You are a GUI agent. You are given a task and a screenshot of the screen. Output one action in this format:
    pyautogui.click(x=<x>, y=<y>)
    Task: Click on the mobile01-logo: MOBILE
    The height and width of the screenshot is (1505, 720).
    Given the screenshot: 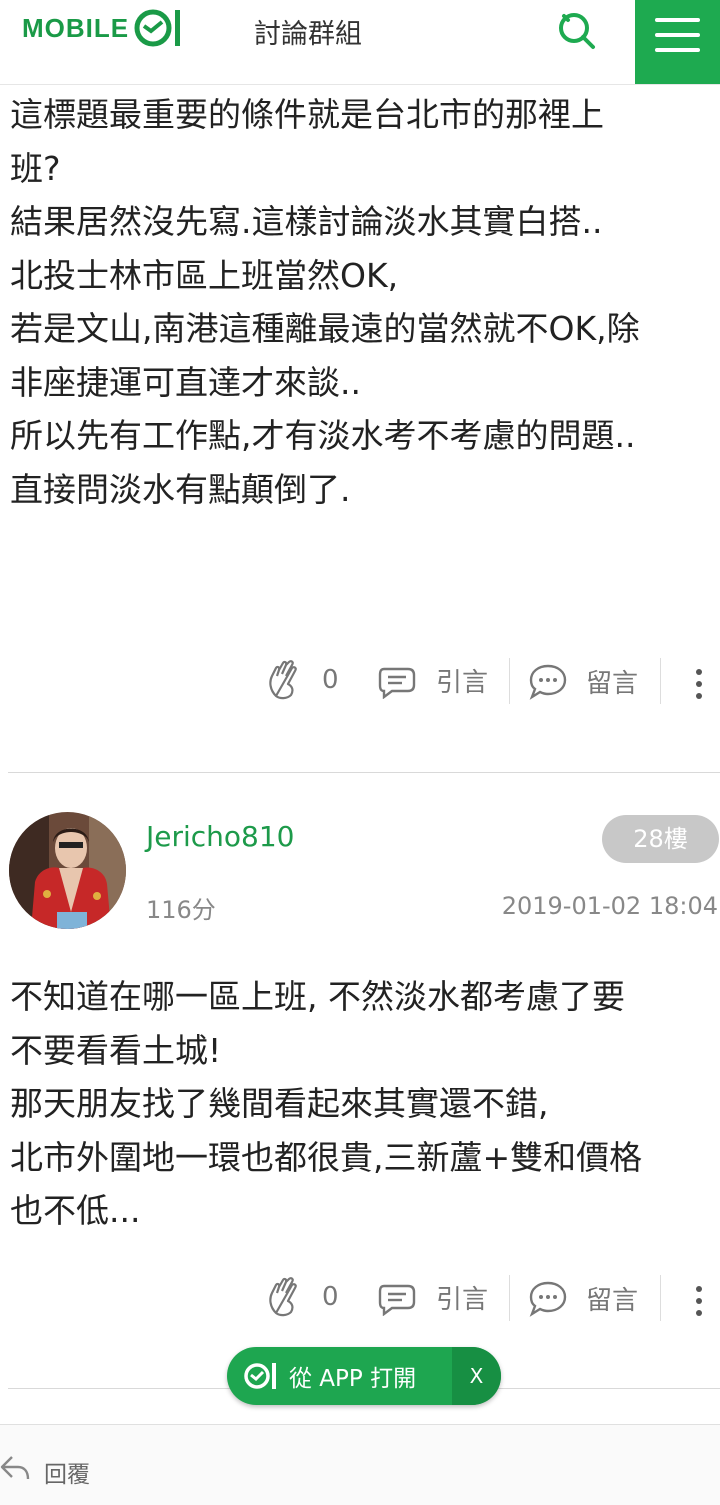 What is the action you would take?
    pyautogui.click(x=103, y=28)
    